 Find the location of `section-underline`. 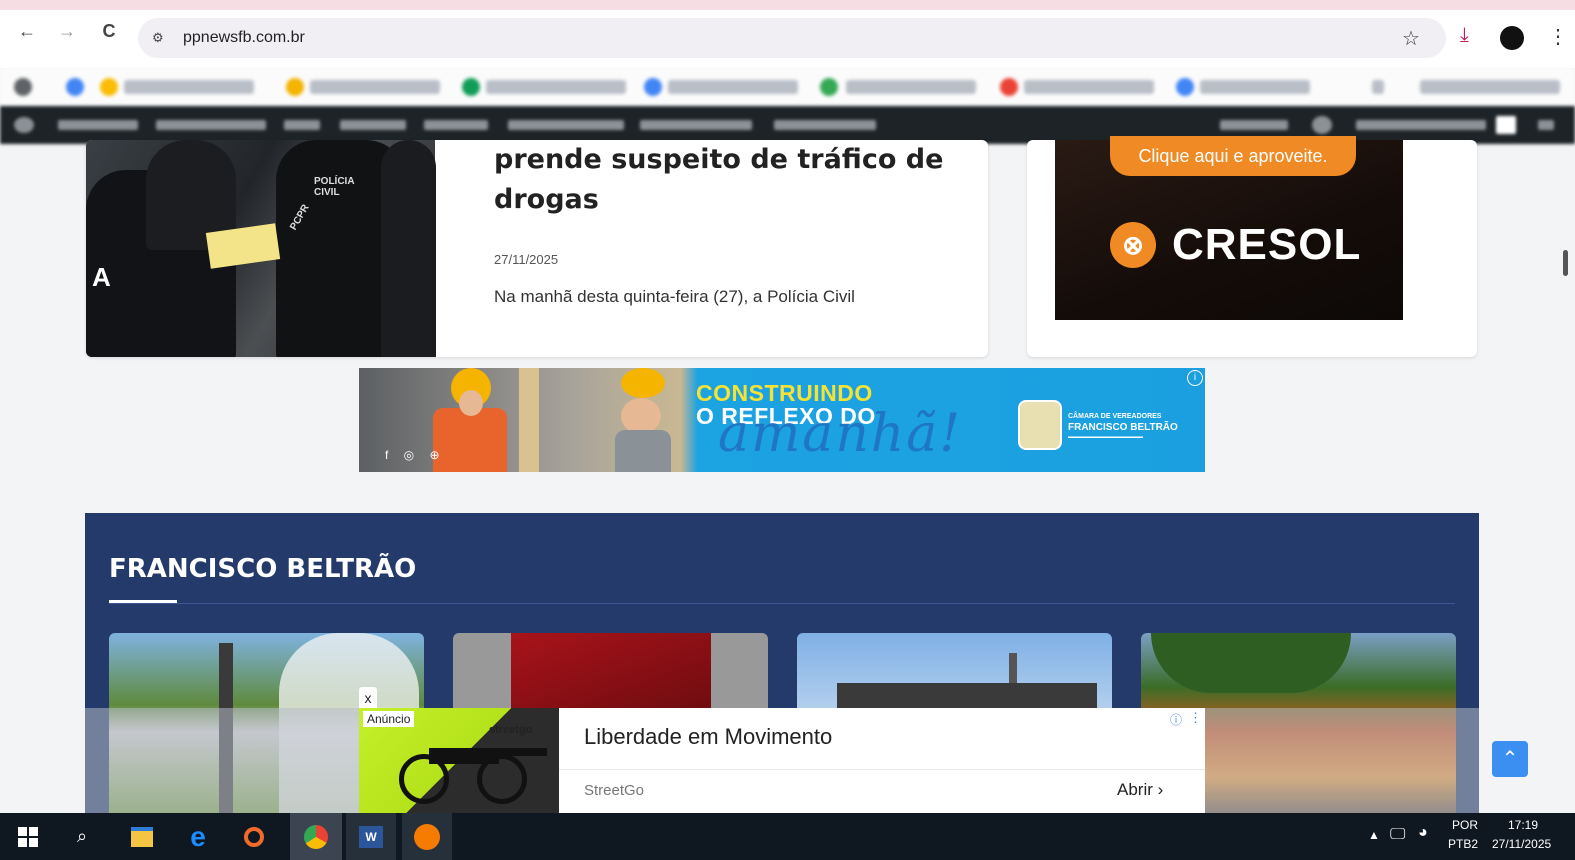

section-underline is located at coordinates (143, 601).